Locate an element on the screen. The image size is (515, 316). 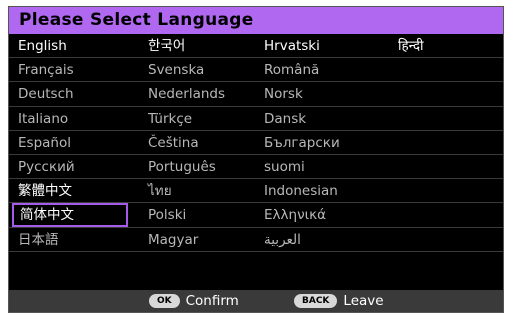
language-option-english: English is located at coordinates (70, 46).